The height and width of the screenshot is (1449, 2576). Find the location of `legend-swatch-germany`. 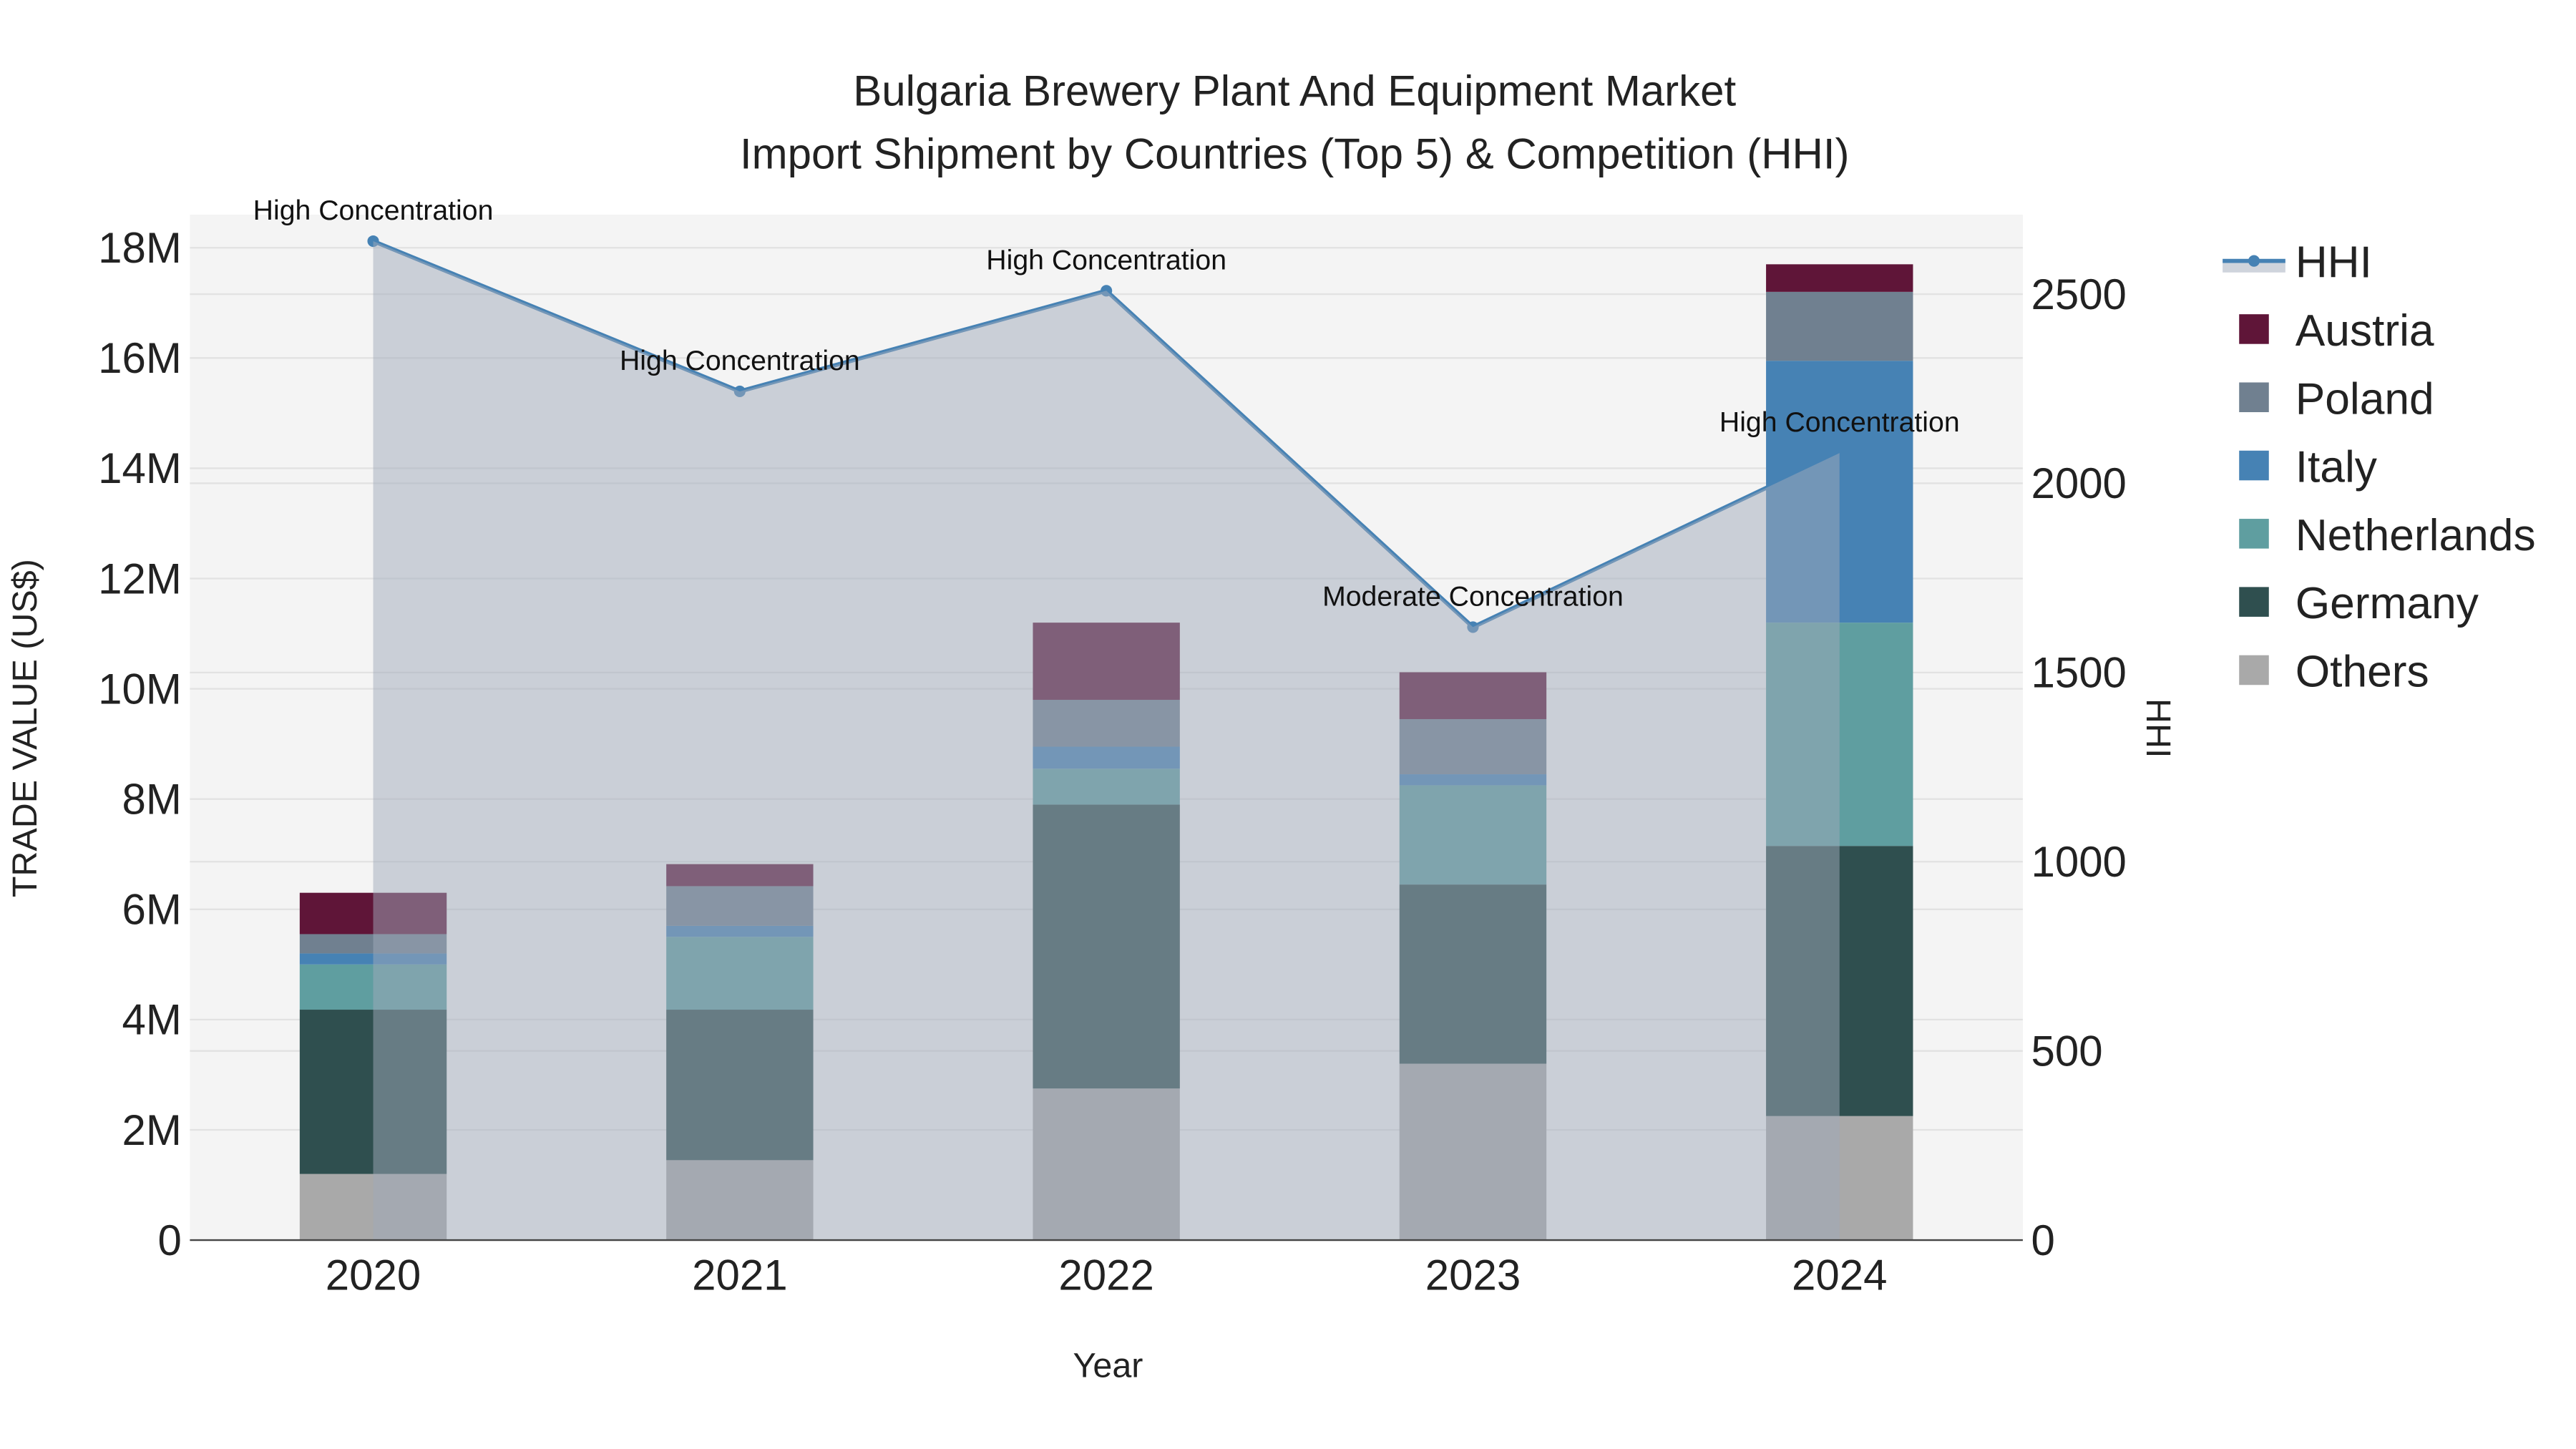

legend-swatch-germany is located at coordinates (2254, 602).